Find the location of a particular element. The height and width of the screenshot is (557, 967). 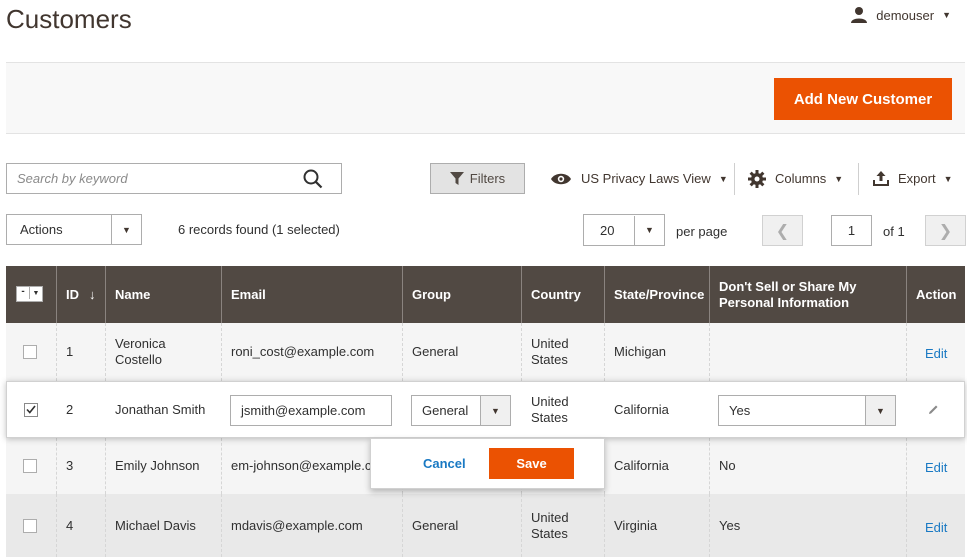

funnel-icon is located at coordinates (456, 178).